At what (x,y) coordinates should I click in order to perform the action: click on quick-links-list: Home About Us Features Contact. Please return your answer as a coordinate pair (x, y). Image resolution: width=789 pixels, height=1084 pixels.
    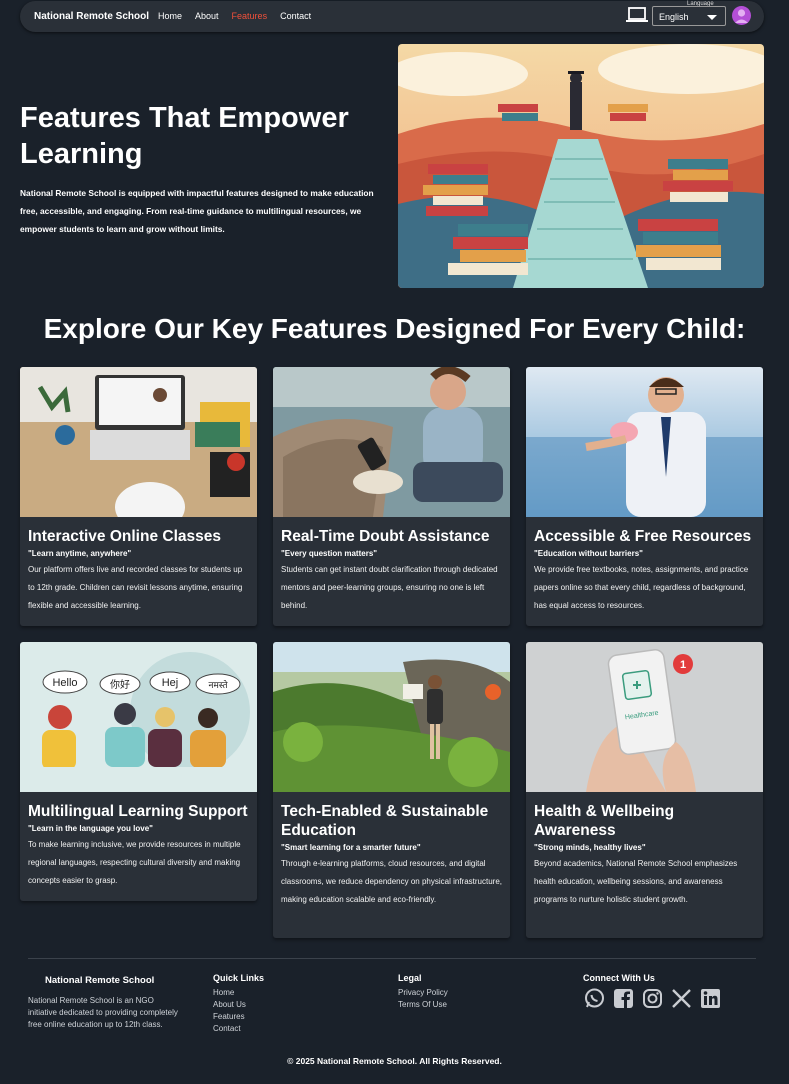
    Looking at the image, I should click on (229, 1011).